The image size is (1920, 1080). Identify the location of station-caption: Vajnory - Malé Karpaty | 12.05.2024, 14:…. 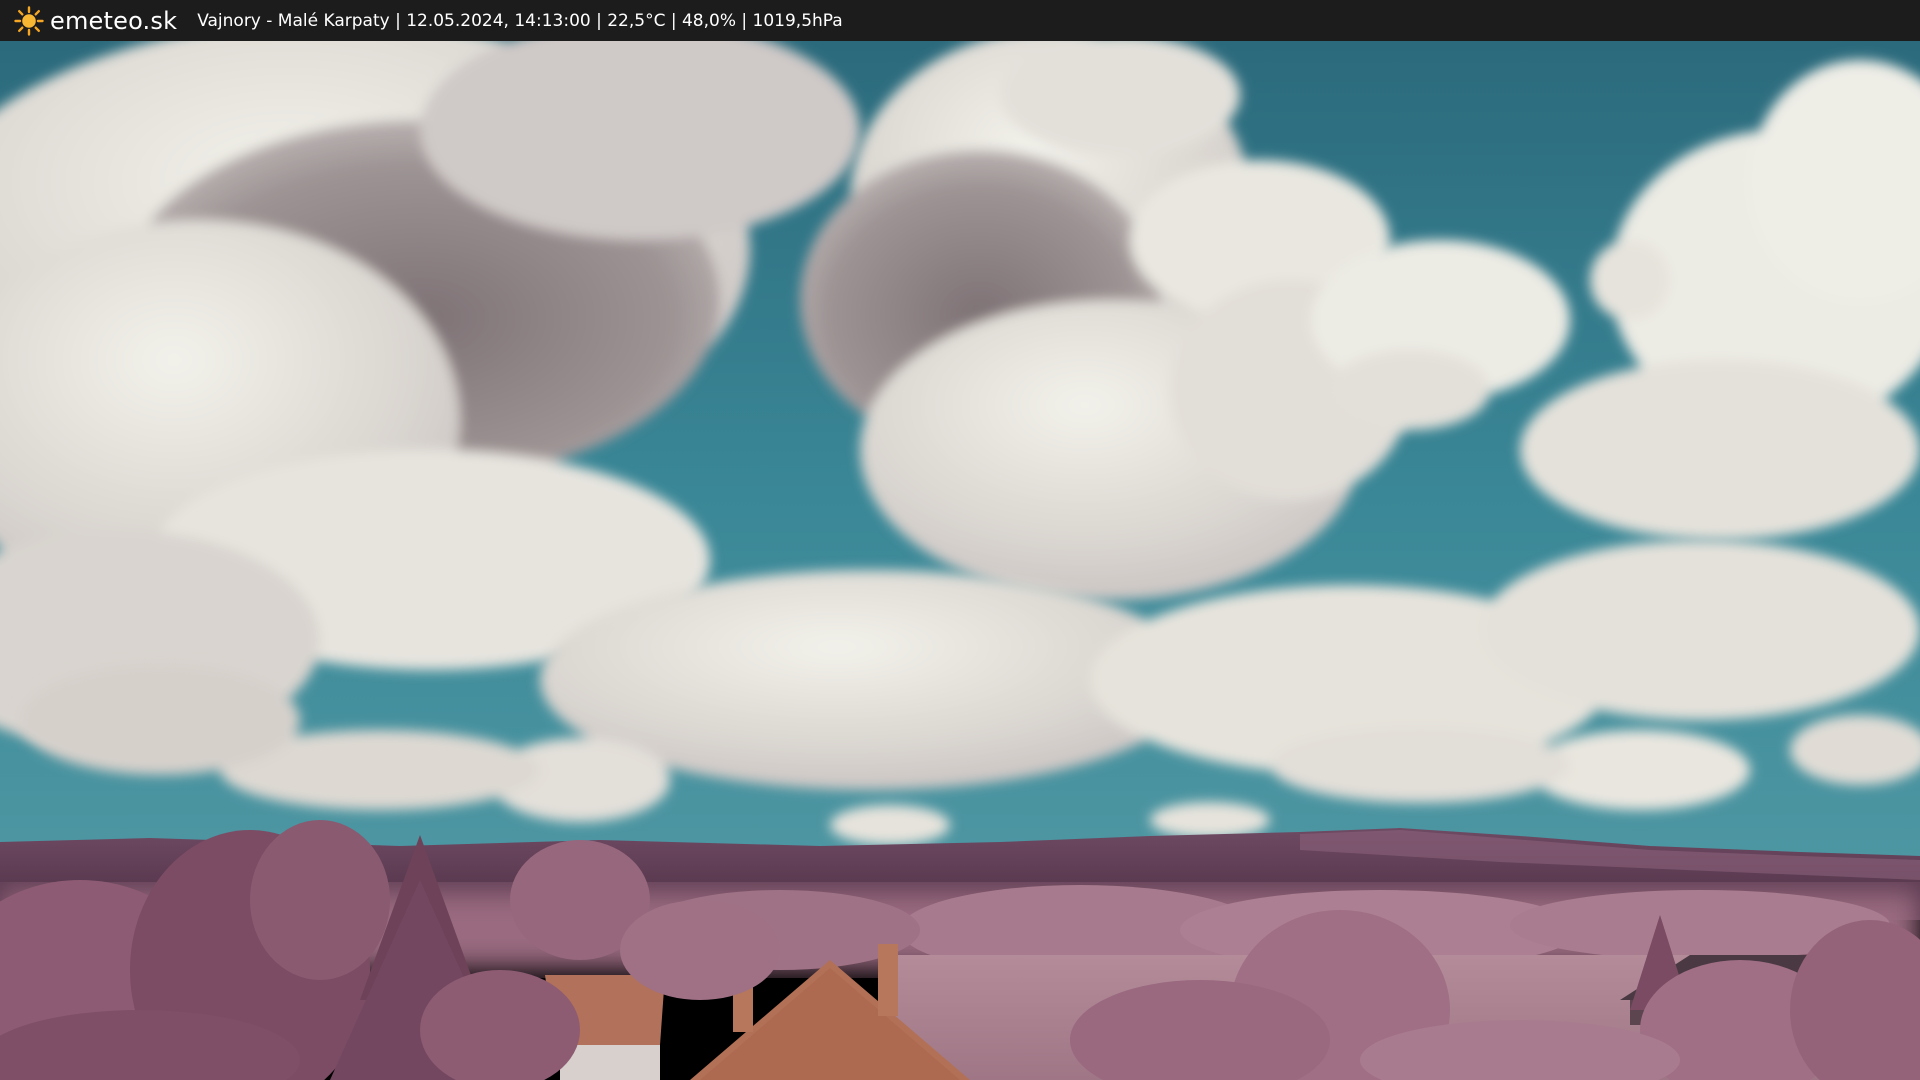
(520, 20).